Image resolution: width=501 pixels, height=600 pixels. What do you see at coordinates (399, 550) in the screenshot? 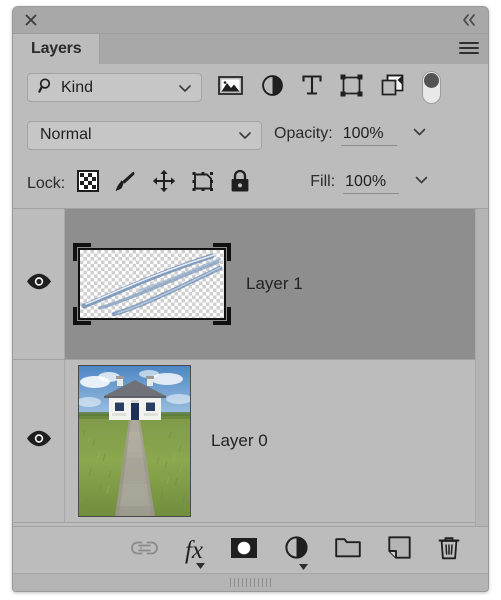
I see `new-layer-button` at bounding box center [399, 550].